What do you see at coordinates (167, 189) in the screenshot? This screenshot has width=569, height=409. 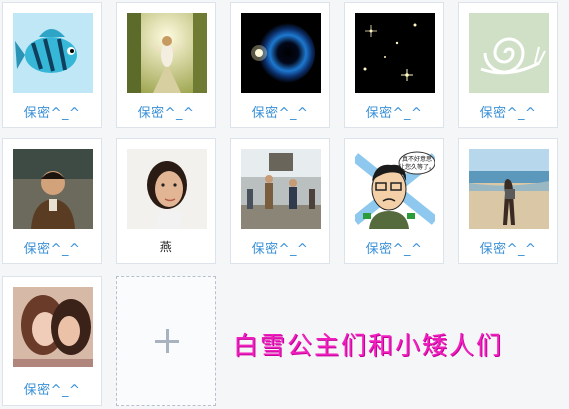 I see `woman-portrait-photo` at bounding box center [167, 189].